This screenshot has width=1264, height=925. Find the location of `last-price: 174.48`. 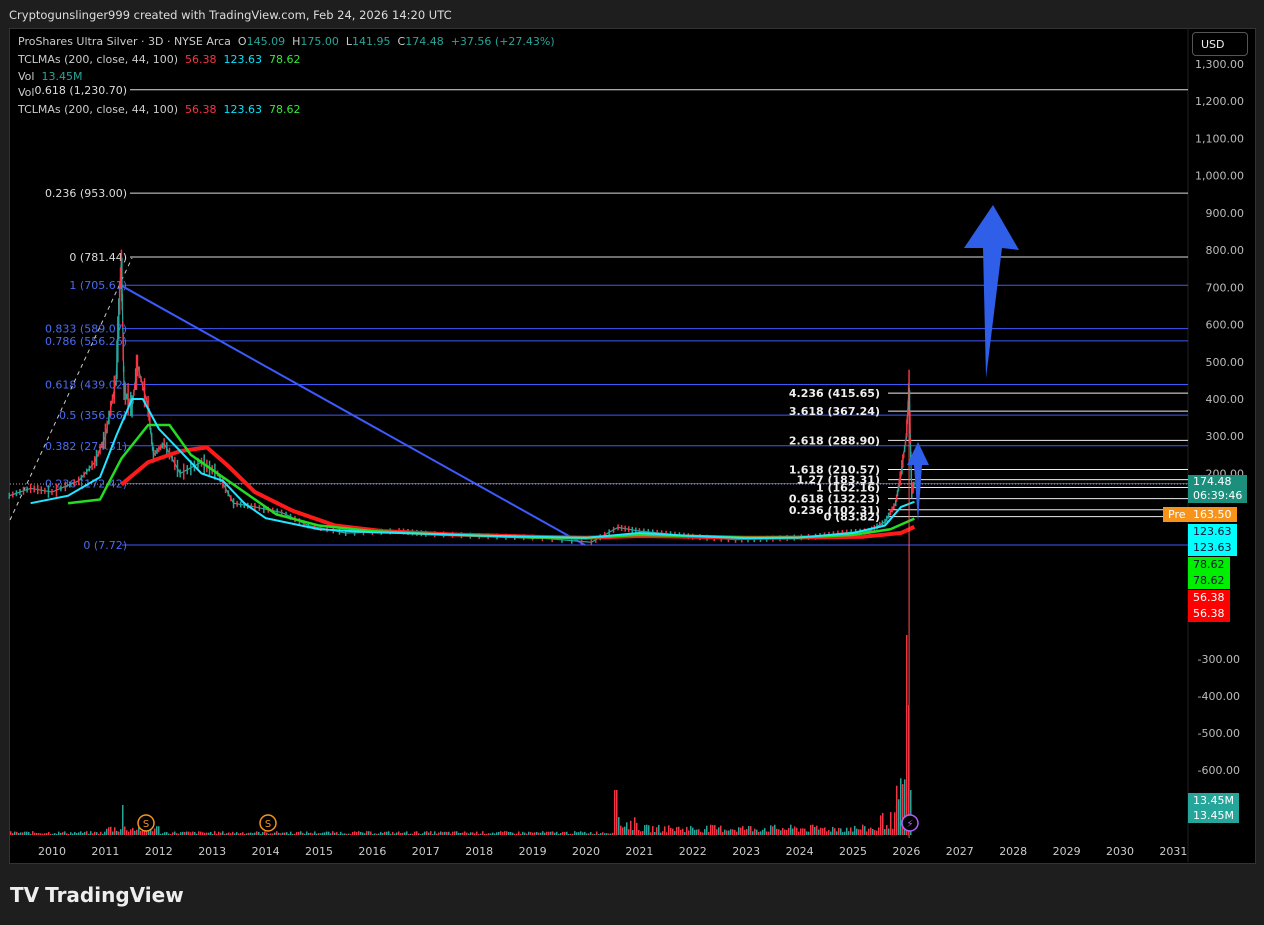

last-price: 174.48 is located at coordinates (1212, 481).